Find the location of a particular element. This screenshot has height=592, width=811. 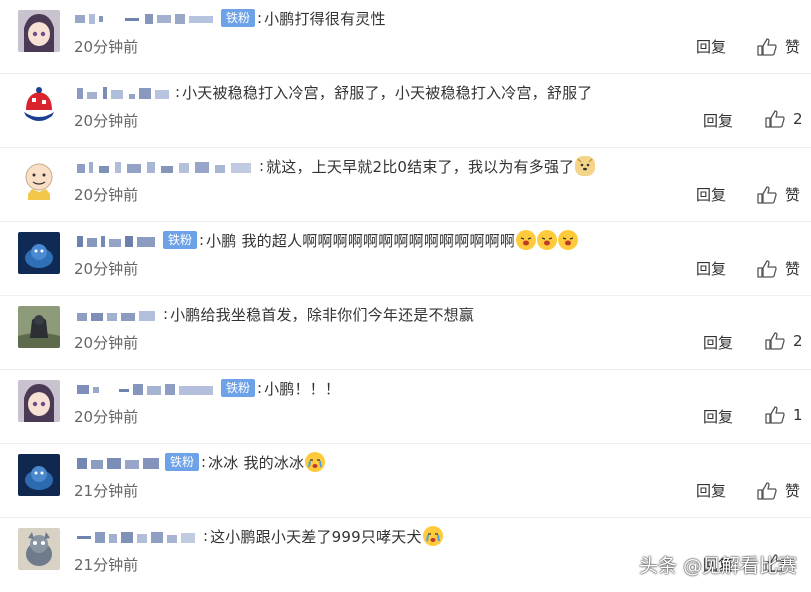

comment-text: 这小鹏跟小天差了999只哮天犬 is located at coordinates (316, 536).